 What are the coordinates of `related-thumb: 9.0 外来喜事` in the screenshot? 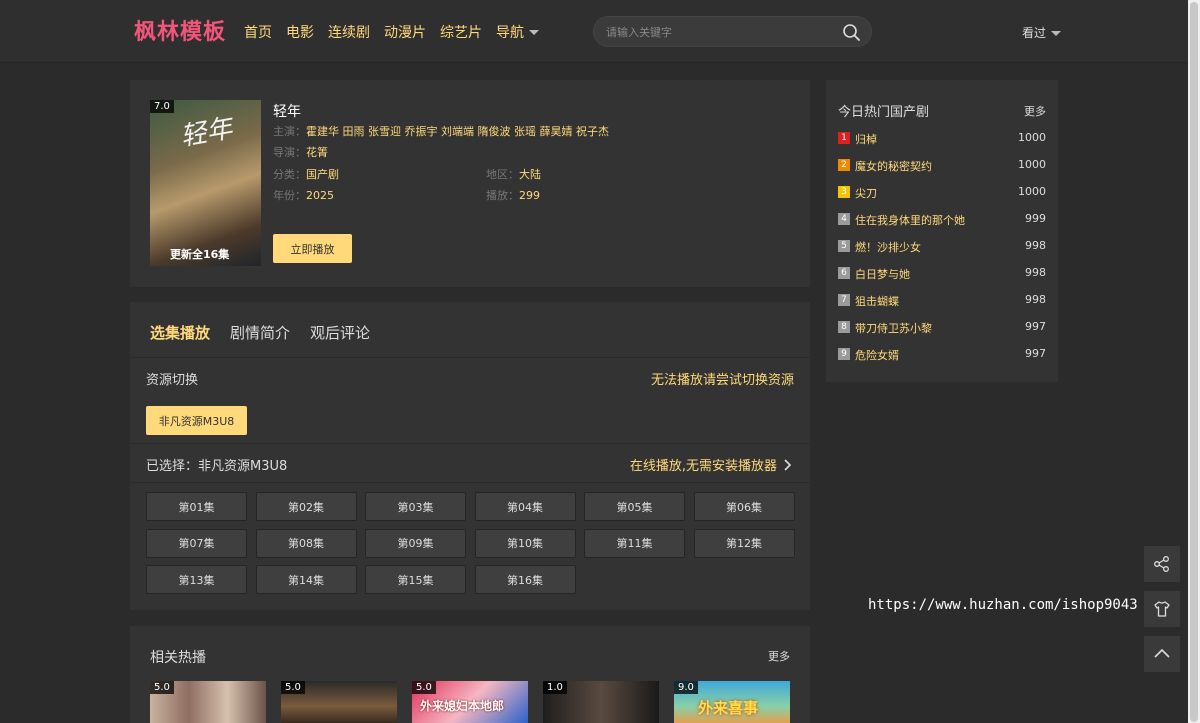 It's located at (732, 702).